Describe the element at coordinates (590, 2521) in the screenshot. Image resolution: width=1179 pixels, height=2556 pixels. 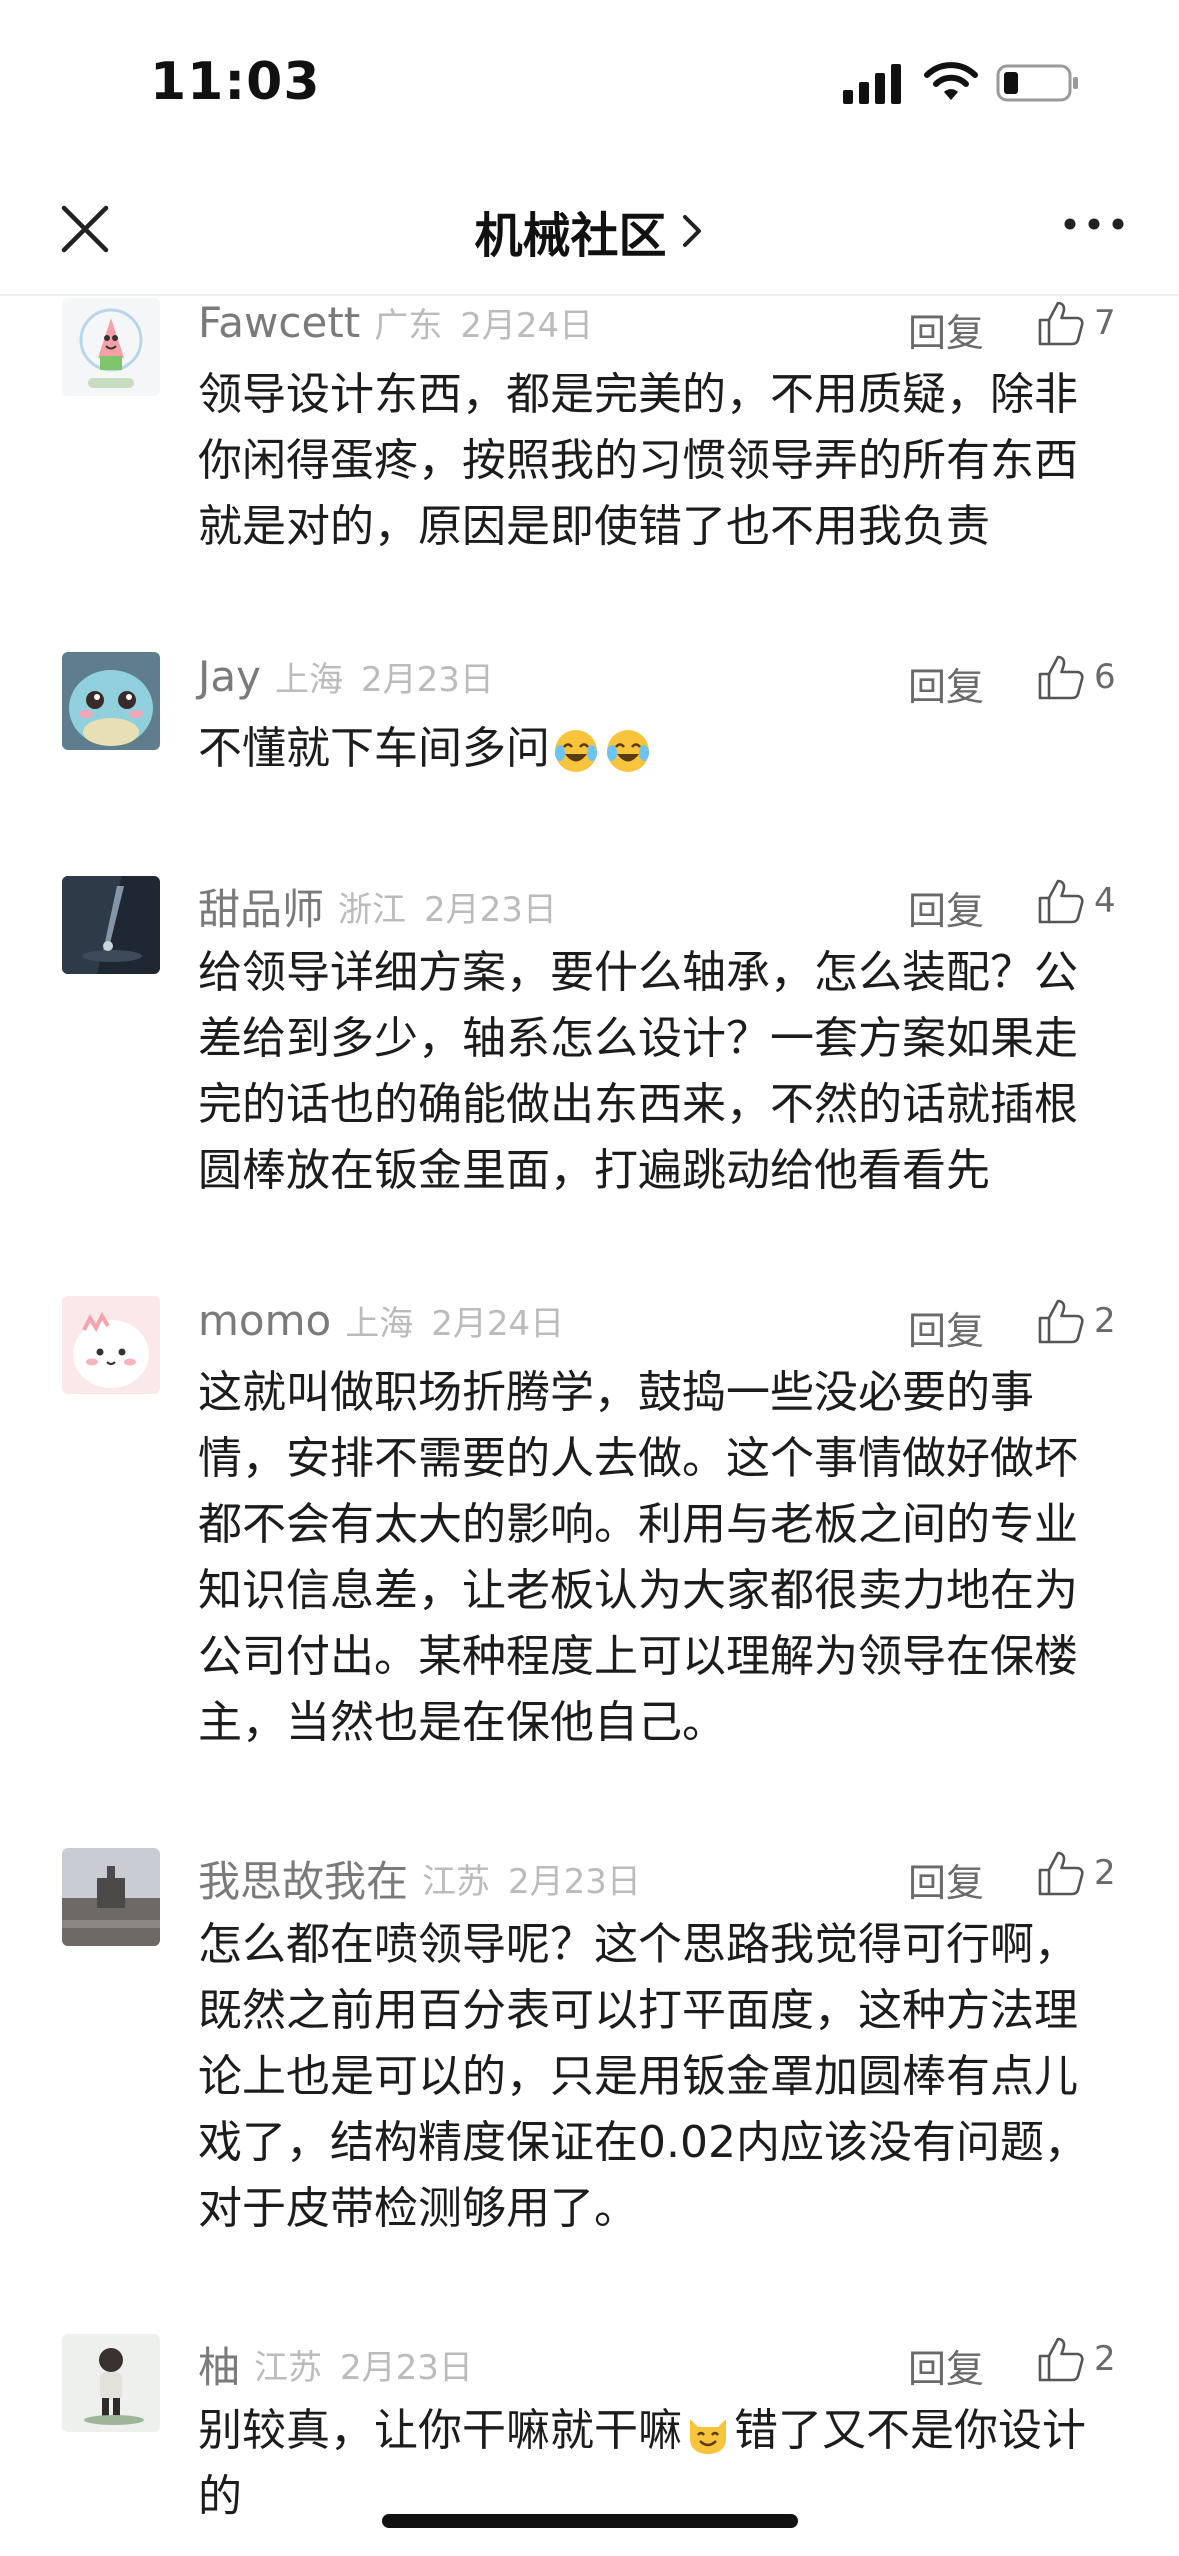
I see `home-indicator` at that location.